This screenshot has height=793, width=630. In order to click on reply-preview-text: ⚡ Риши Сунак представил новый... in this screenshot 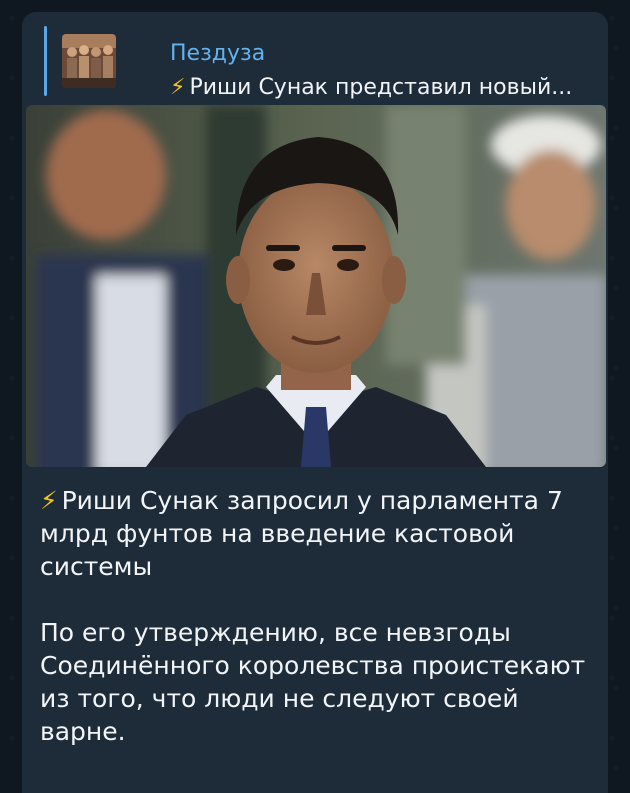, I will do `click(380, 88)`.